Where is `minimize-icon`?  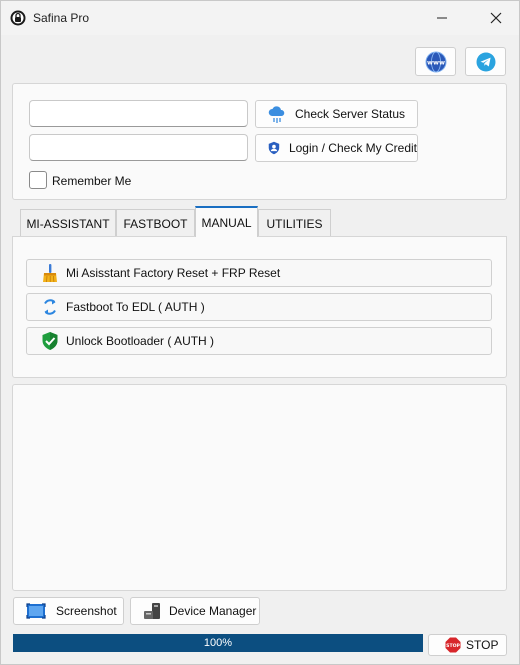 minimize-icon is located at coordinates (442, 18).